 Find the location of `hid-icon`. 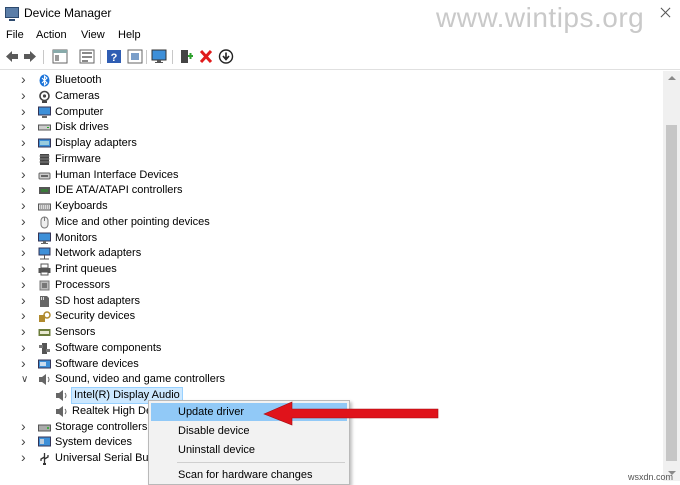

hid-icon is located at coordinates (44, 175).